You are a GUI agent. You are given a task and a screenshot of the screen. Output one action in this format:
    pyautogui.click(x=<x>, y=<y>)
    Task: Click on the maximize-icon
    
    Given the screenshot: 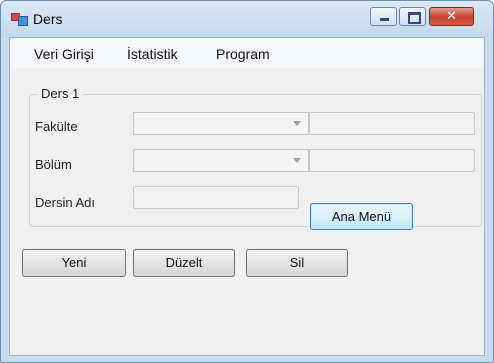 What is the action you would take?
    pyautogui.click(x=414, y=18)
    